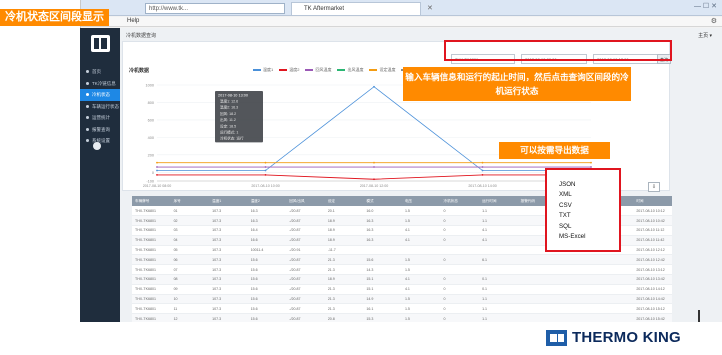  What do you see at coordinates (100, 130) in the screenshot?
I see `sidebar-item: 报警查询` at bounding box center [100, 130].